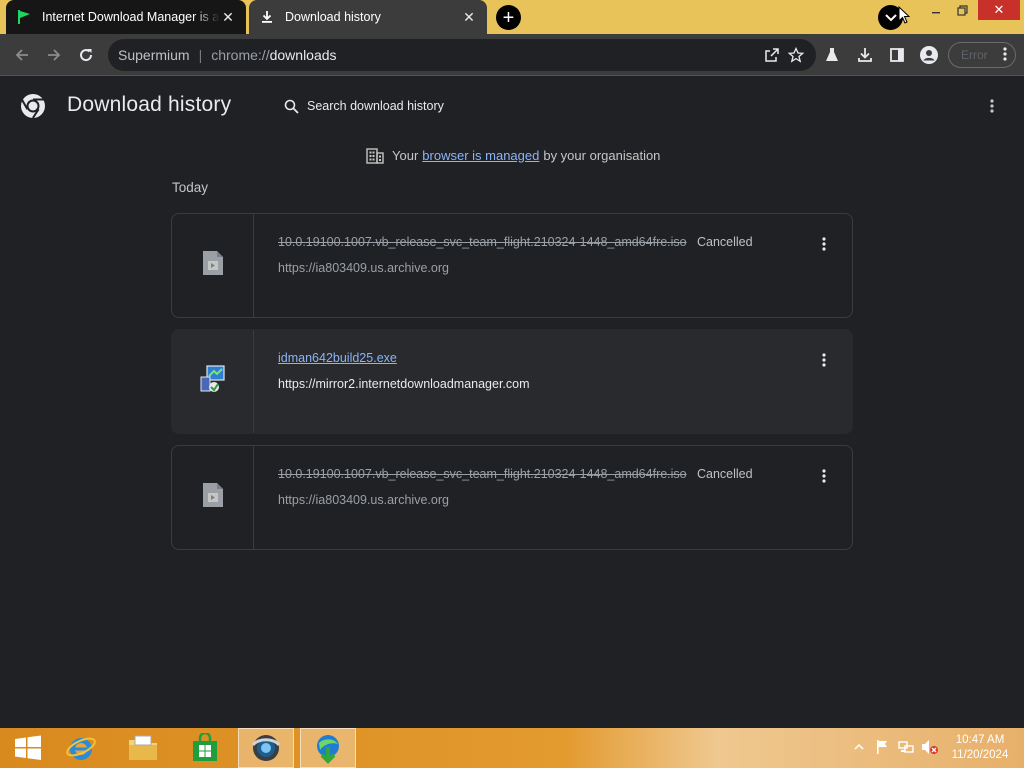 The height and width of the screenshot is (768, 1024). What do you see at coordinates (974, 55) in the screenshot?
I see `error-label: Error` at bounding box center [974, 55].